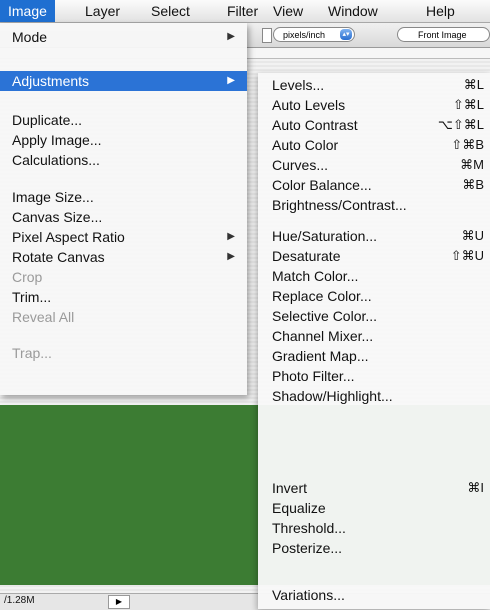 The height and width of the screenshot is (610, 490). I want to click on keyboard-shortcut: ⌥⇧⌘L, so click(460, 124).